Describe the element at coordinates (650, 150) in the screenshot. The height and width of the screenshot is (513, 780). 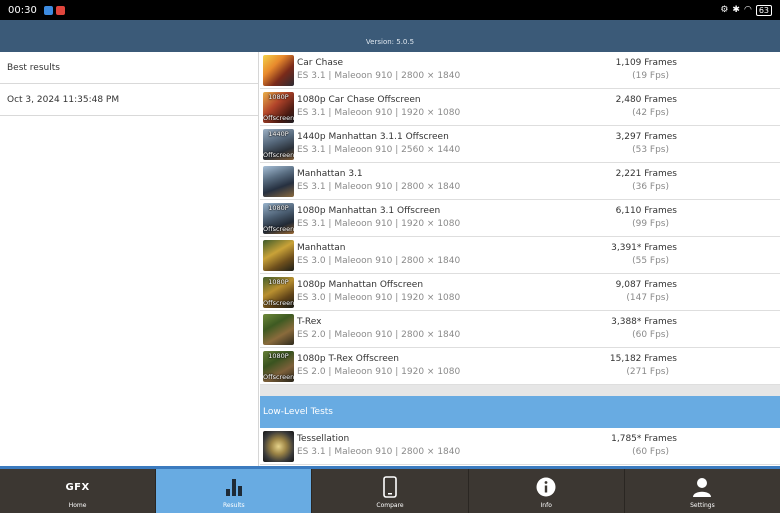
I see `test-fps: (53 Fps)` at that location.